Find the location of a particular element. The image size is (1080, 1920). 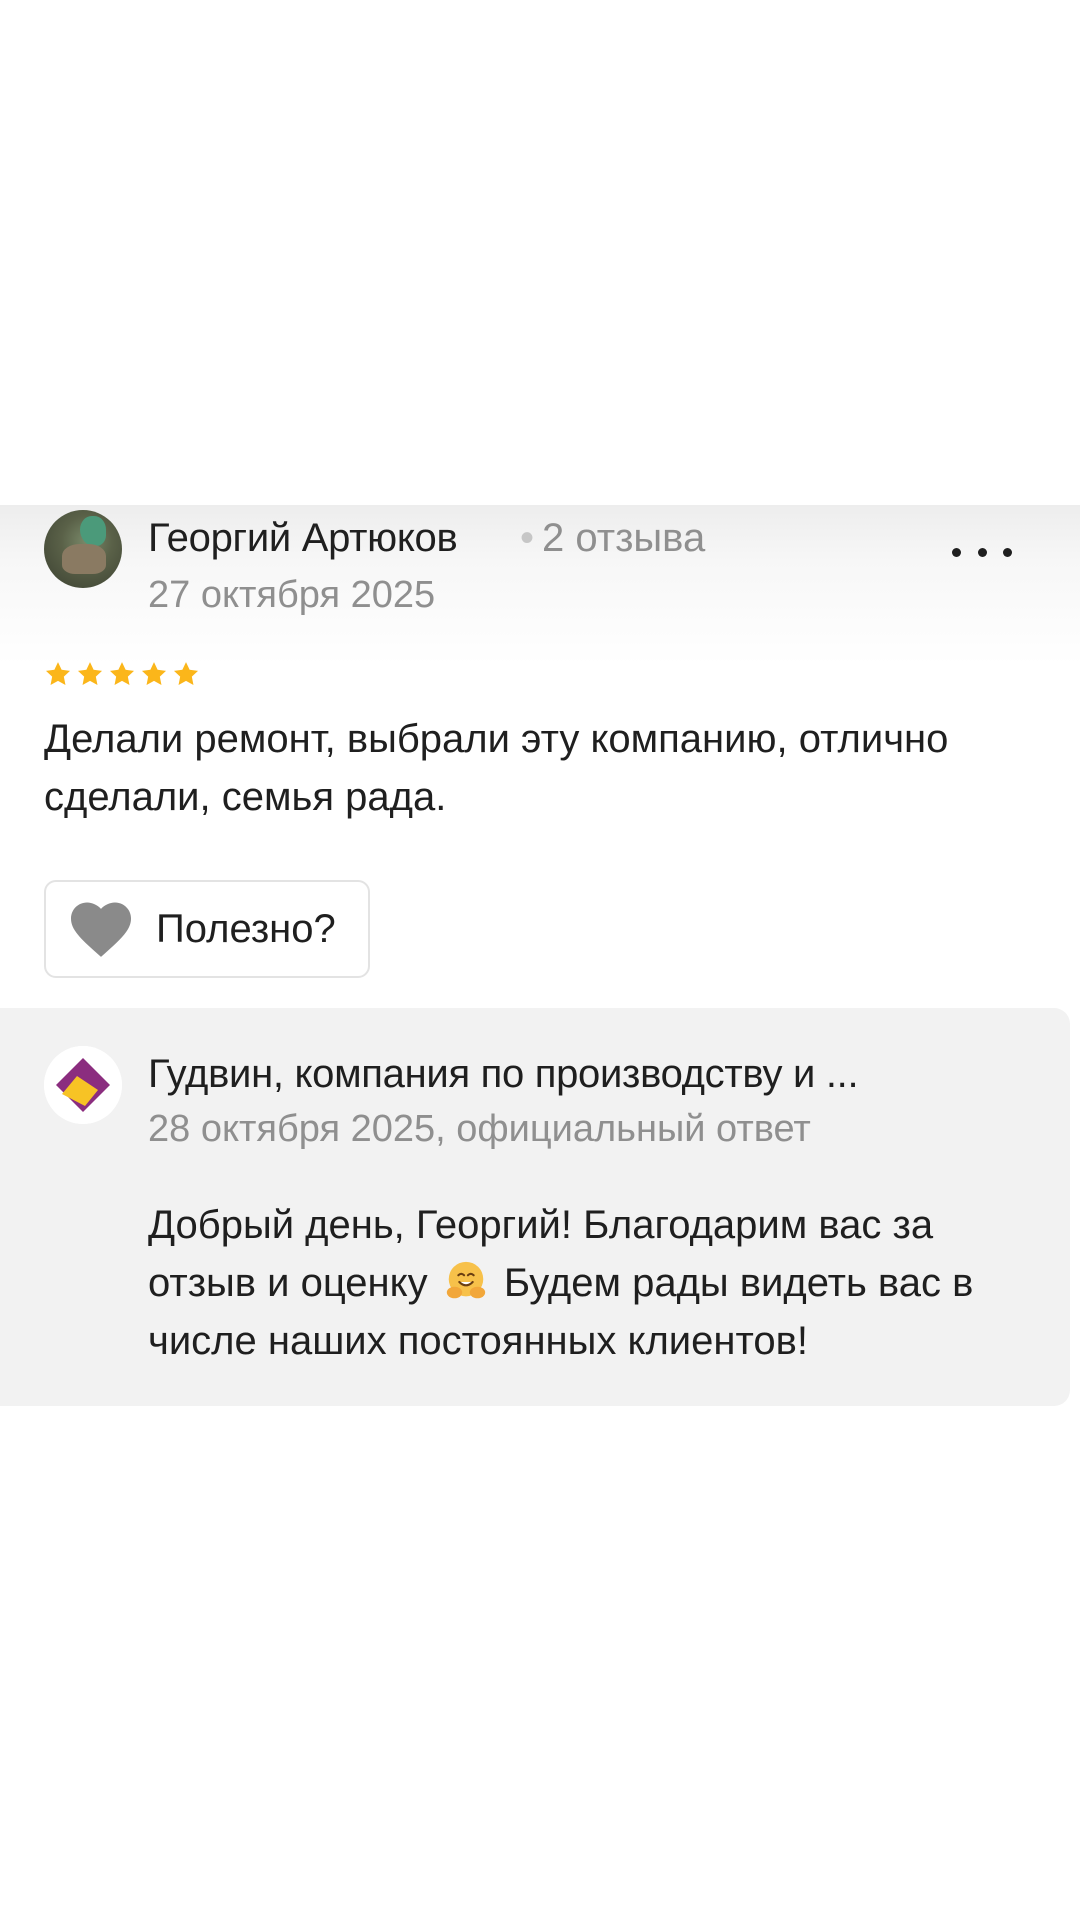

author-reviews-count: • 2 отзыва is located at coordinates (612, 538).